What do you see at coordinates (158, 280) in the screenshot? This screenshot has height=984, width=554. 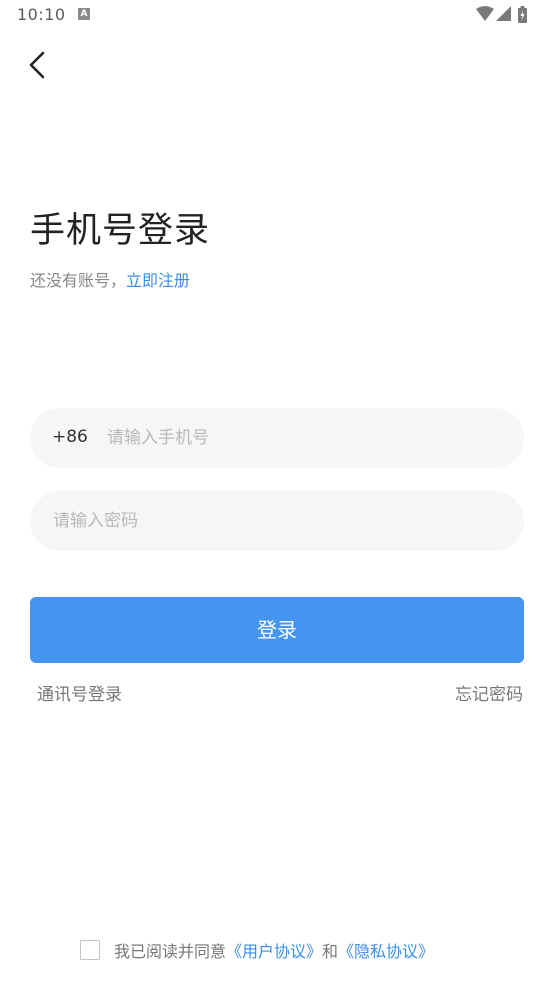 I see `register-link: 立即注册` at bounding box center [158, 280].